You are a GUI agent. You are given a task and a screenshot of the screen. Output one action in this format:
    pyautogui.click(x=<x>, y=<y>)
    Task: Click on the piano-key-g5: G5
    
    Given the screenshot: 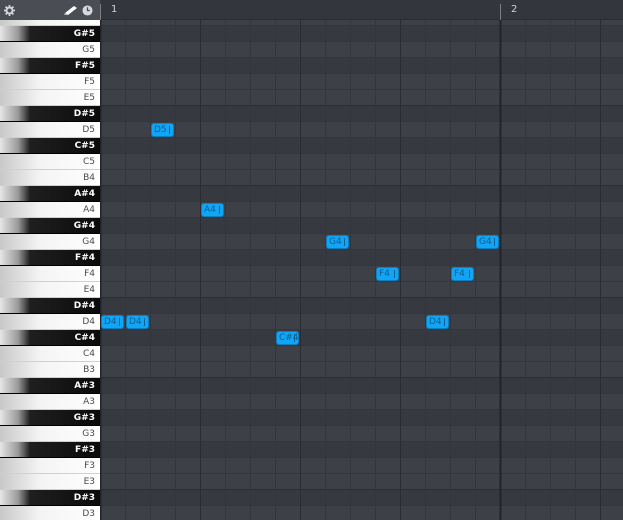 What is the action you would take?
    pyautogui.click(x=50, y=50)
    